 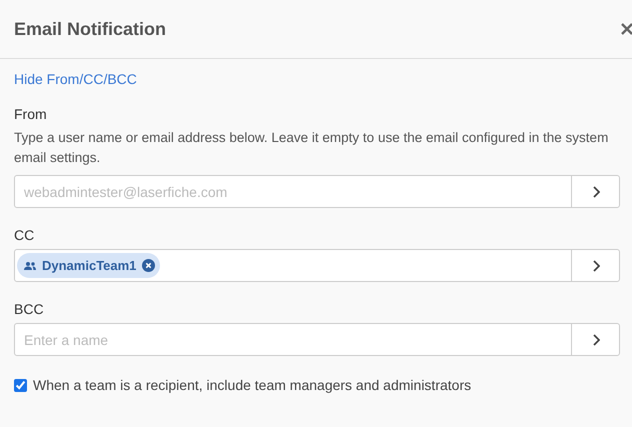 What do you see at coordinates (149, 265) in the screenshot?
I see `remove-icon` at bounding box center [149, 265].